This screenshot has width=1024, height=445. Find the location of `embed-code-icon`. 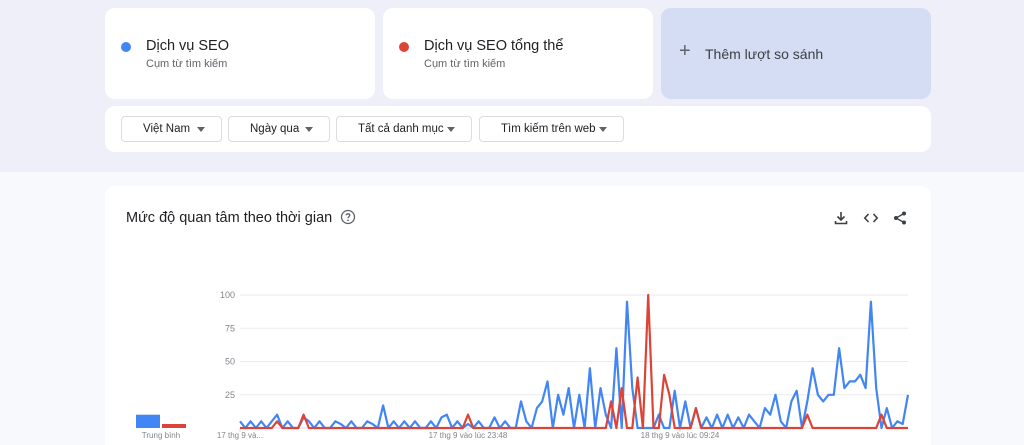

embed-code-icon is located at coordinates (871, 218).